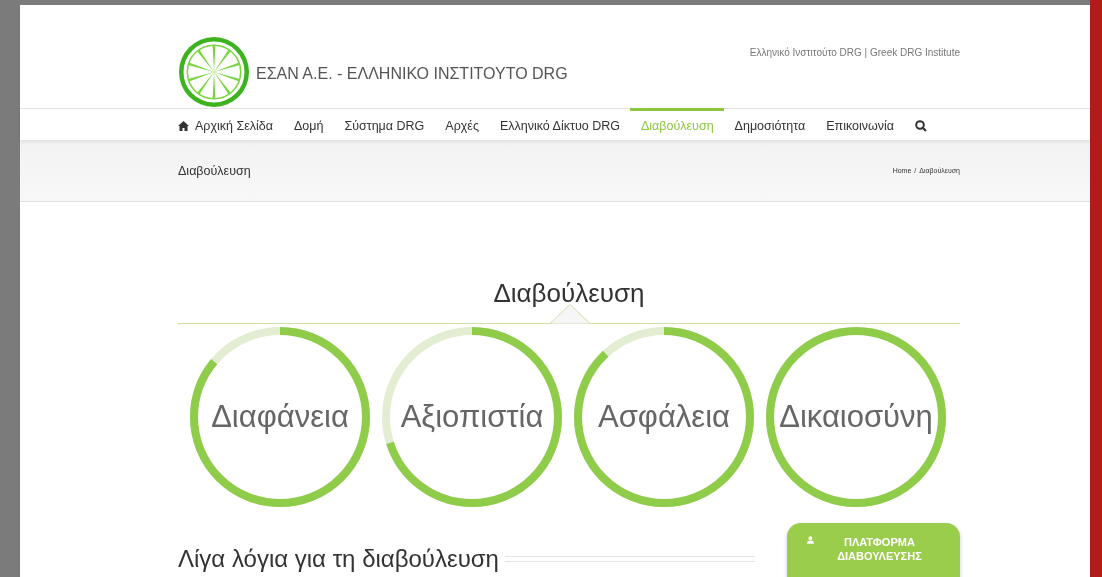  Describe the element at coordinates (770, 124) in the screenshot. I see `nav-link: Δημοσιότητα` at that location.